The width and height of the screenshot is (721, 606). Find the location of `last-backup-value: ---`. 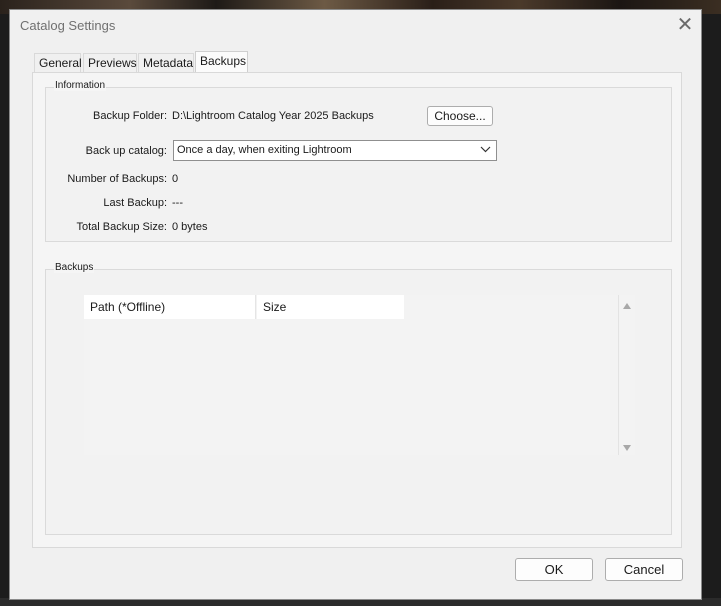

last-backup-value: --- is located at coordinates (177, 203).